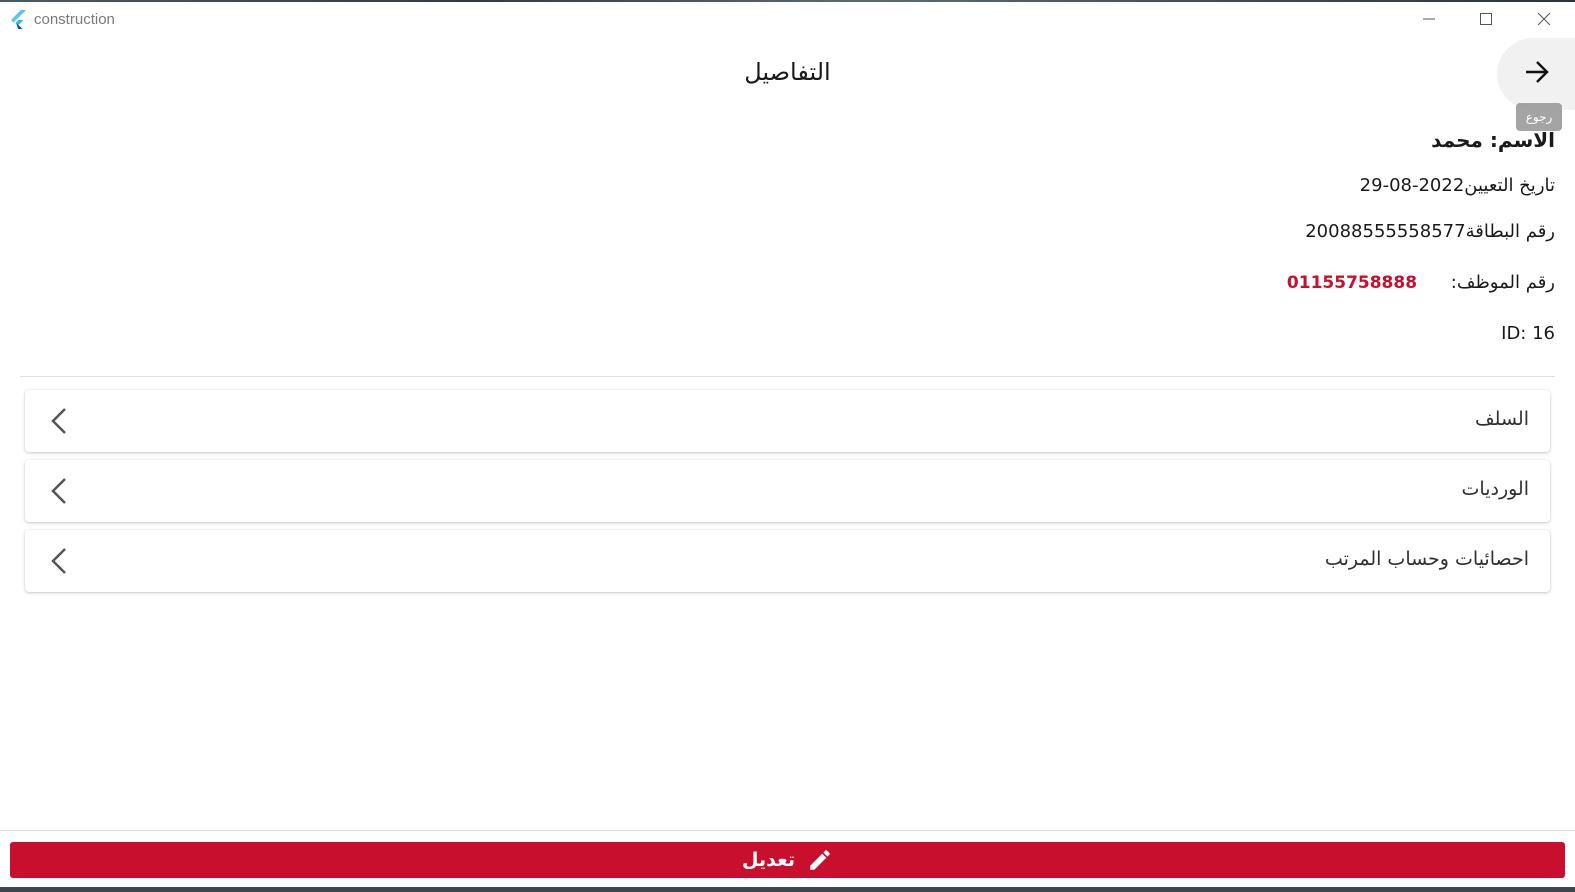 The height and width of the screenshot is (892, 1575). Describe the element at coordinates (1426, 559) in the screenshot. I see `section-label: احصائيات وحساب المرتب` at that location.